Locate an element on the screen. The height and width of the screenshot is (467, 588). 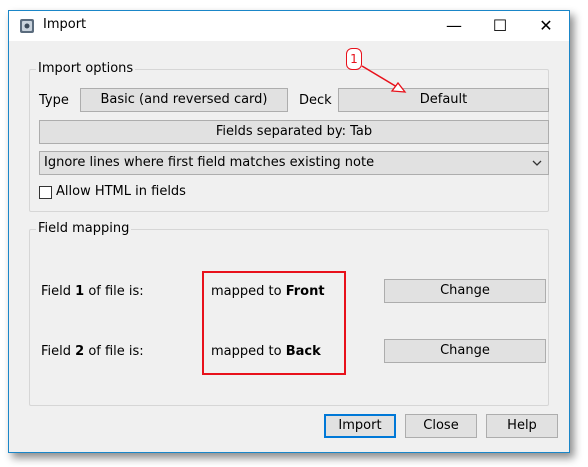
annotation-number-badge: 1 is located at coordinates (354, 59).